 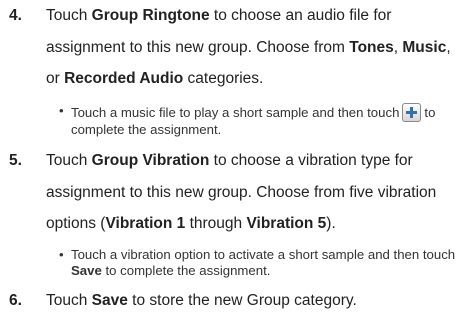 I want to click on step-line: or Recorded Audio categories., so click(x=255, y=79).